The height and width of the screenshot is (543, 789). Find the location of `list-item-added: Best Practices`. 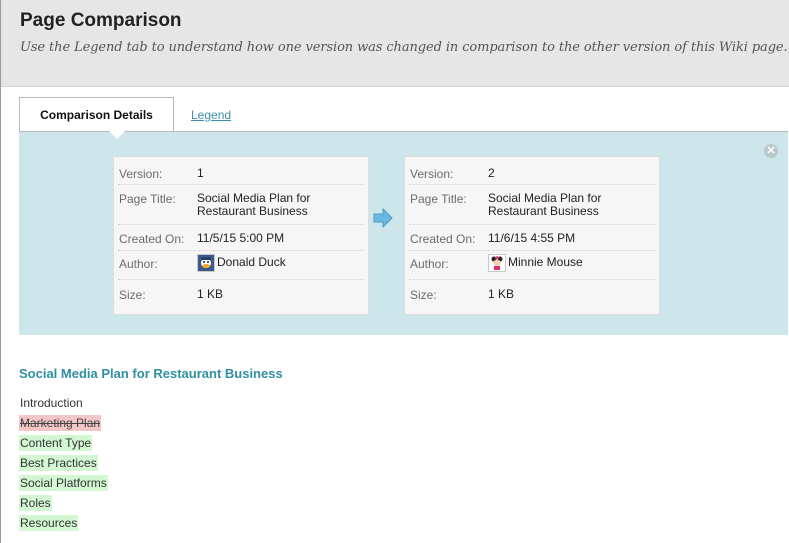

list-item-added: Best Practices is located at coordinates (63, 463).